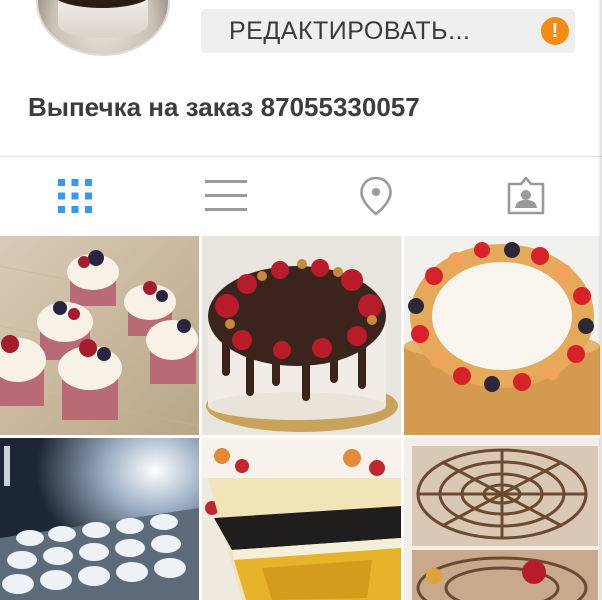 The width and height of the screenshot is (602, 600). Describe the element at coordinates (600, 300) in the screenshot. I see `scroll-edge` at that location.